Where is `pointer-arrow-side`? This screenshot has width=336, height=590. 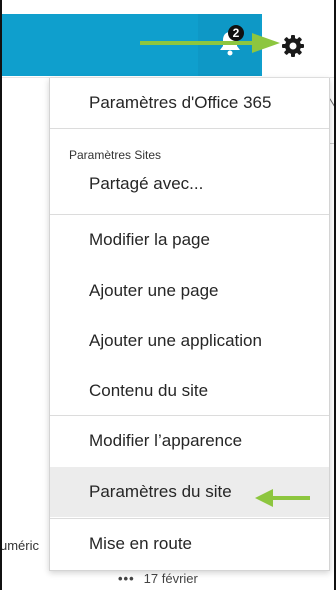
pointer-arrow-side is located at coordinates (282, 498).